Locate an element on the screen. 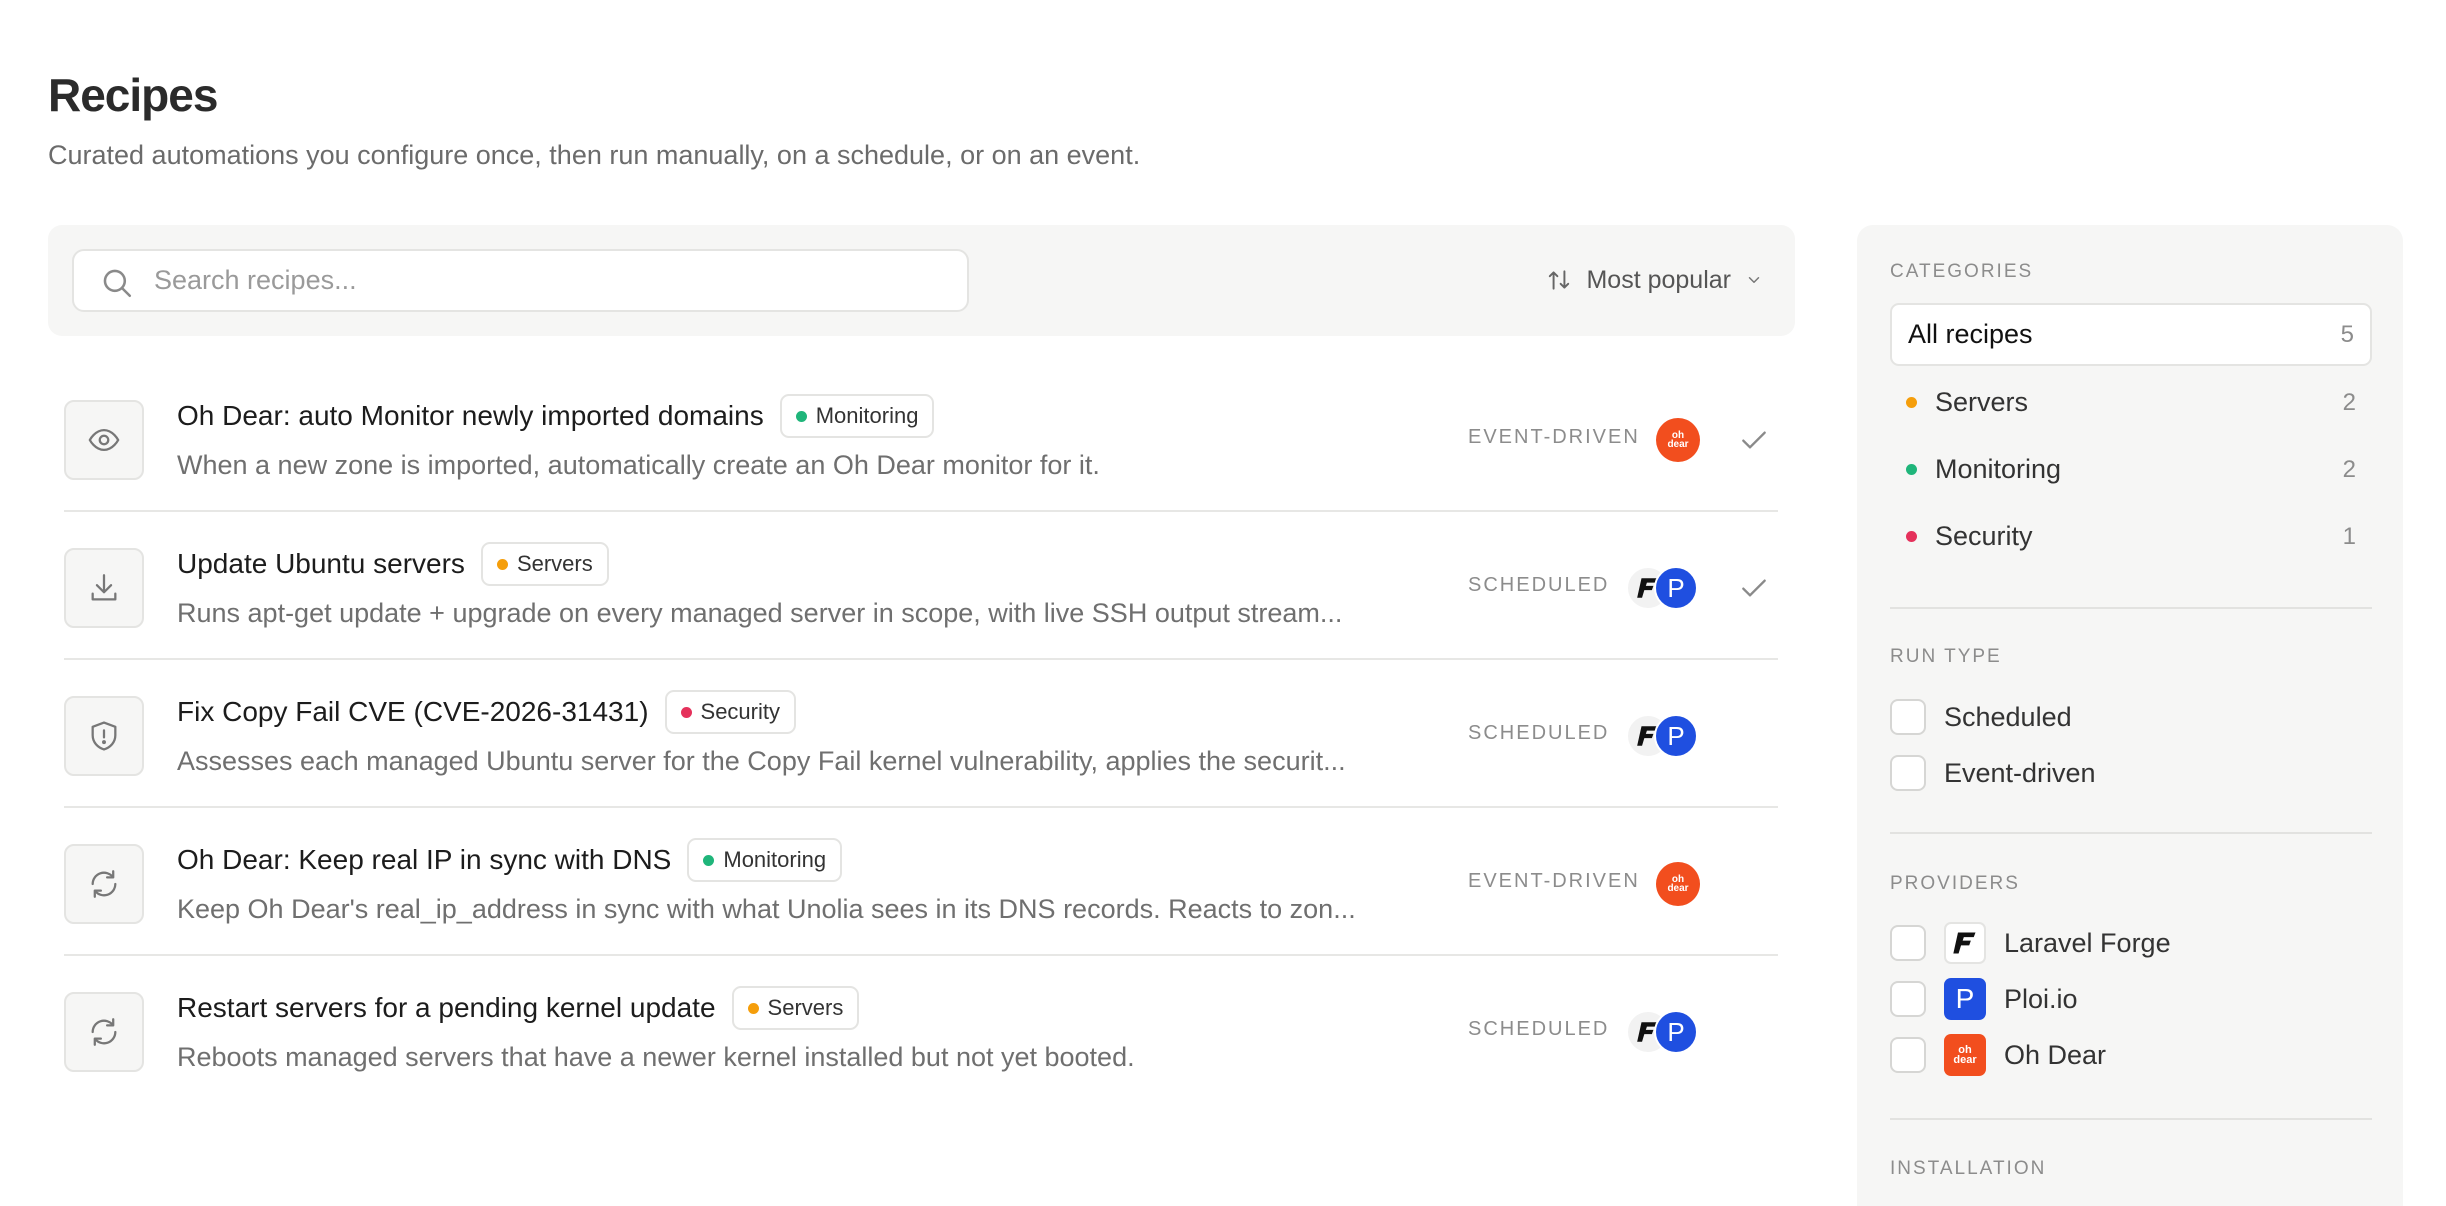  ploi-checkbox is located at coordinates (1908, 999).